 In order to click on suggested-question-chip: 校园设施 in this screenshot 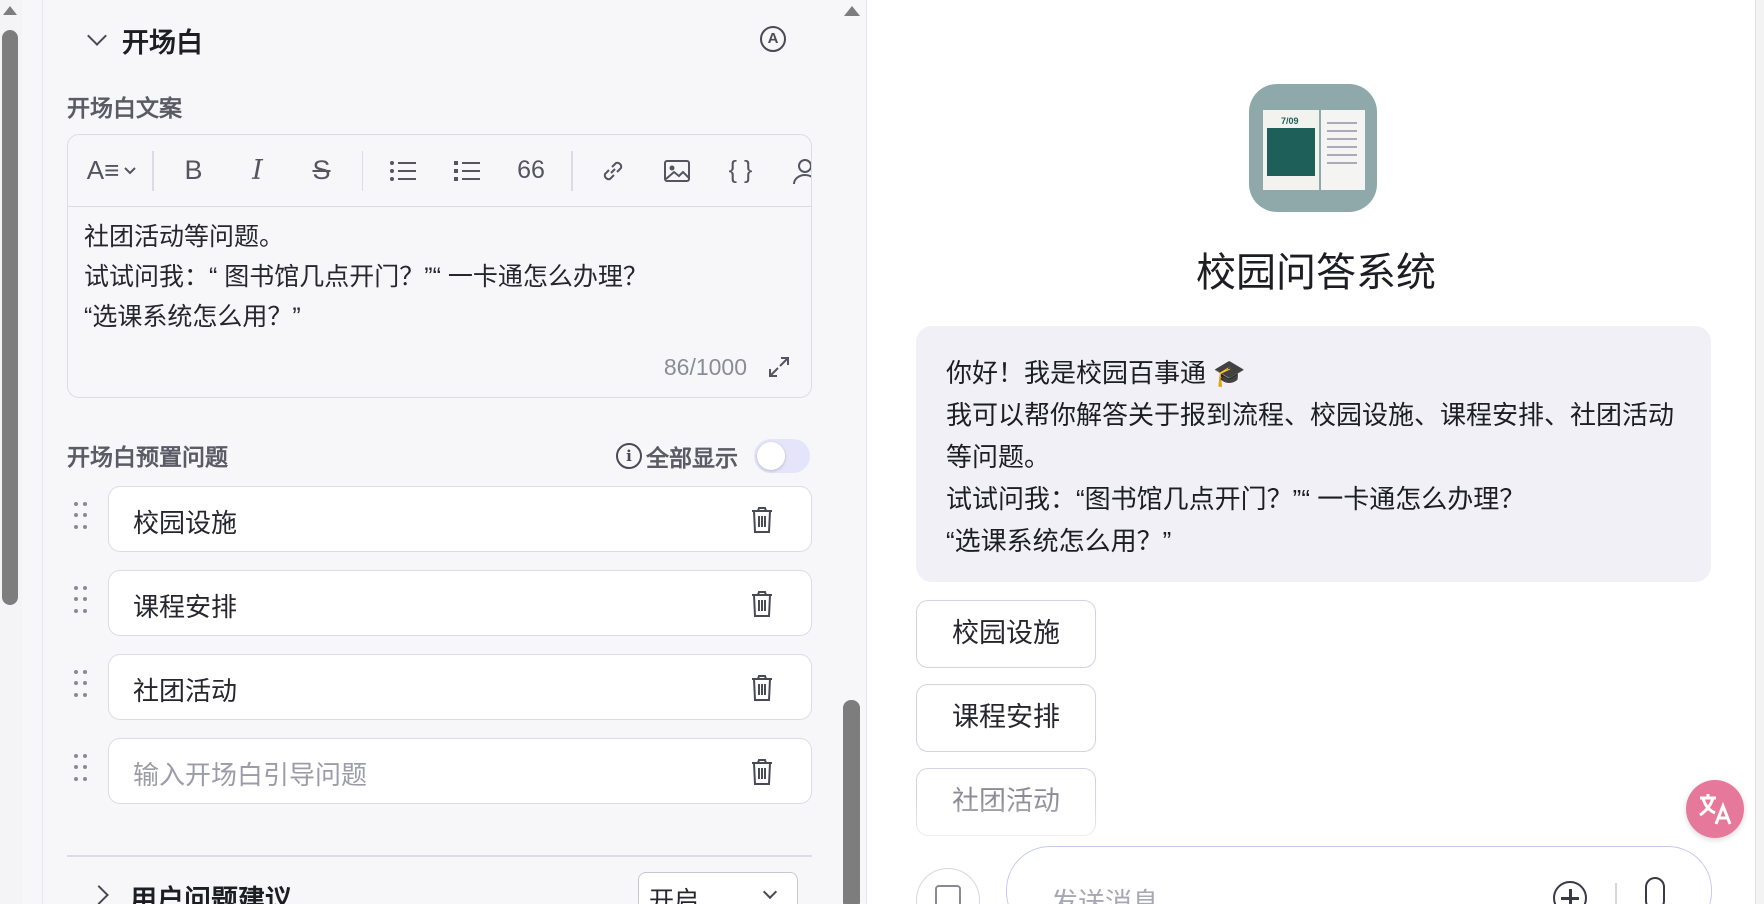, I will do `click(1006, 634)`.